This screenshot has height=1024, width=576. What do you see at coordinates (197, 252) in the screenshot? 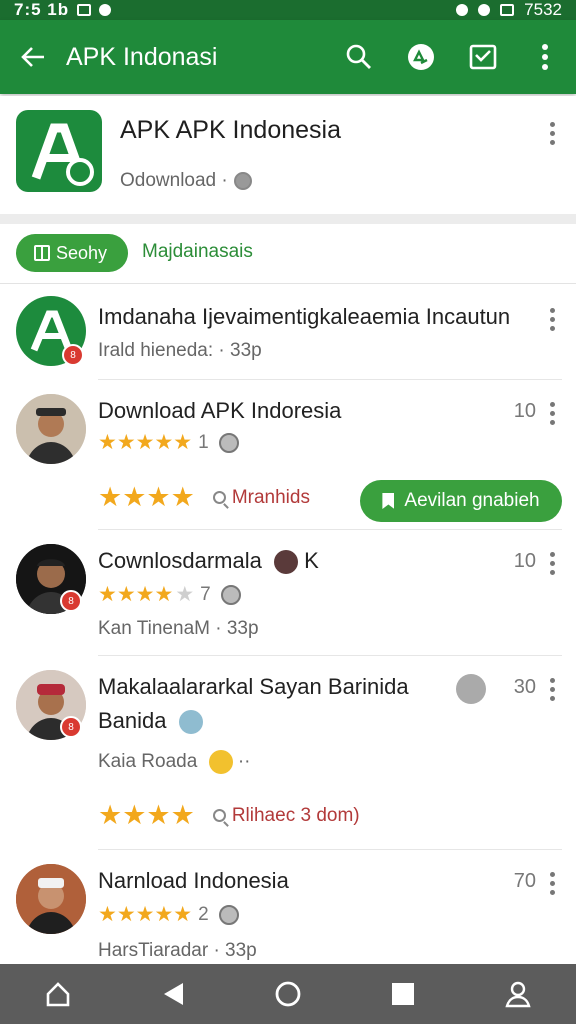
I see `filter-link: Majdainasais` at bounding box center [197, 252].